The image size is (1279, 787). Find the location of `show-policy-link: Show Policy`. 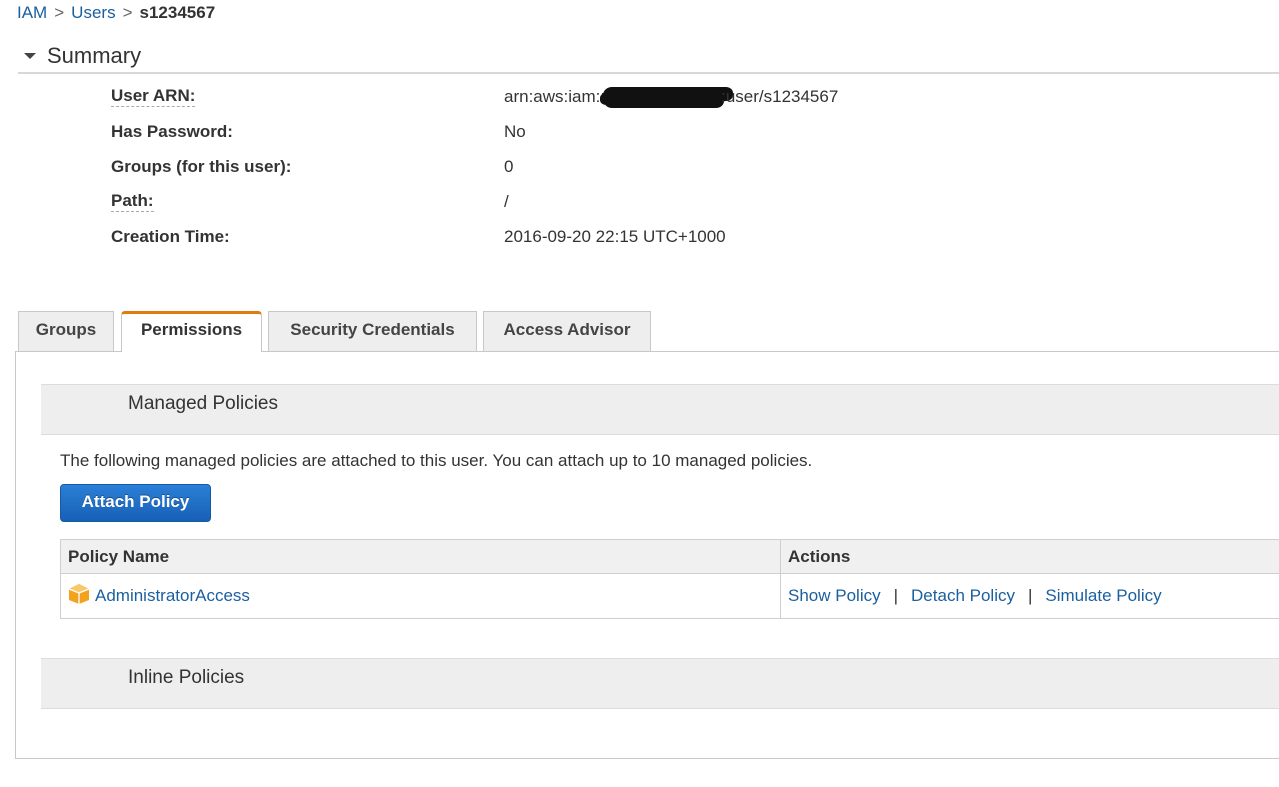

show-policy-link: Show Policy is located at coordinates (834, 595).